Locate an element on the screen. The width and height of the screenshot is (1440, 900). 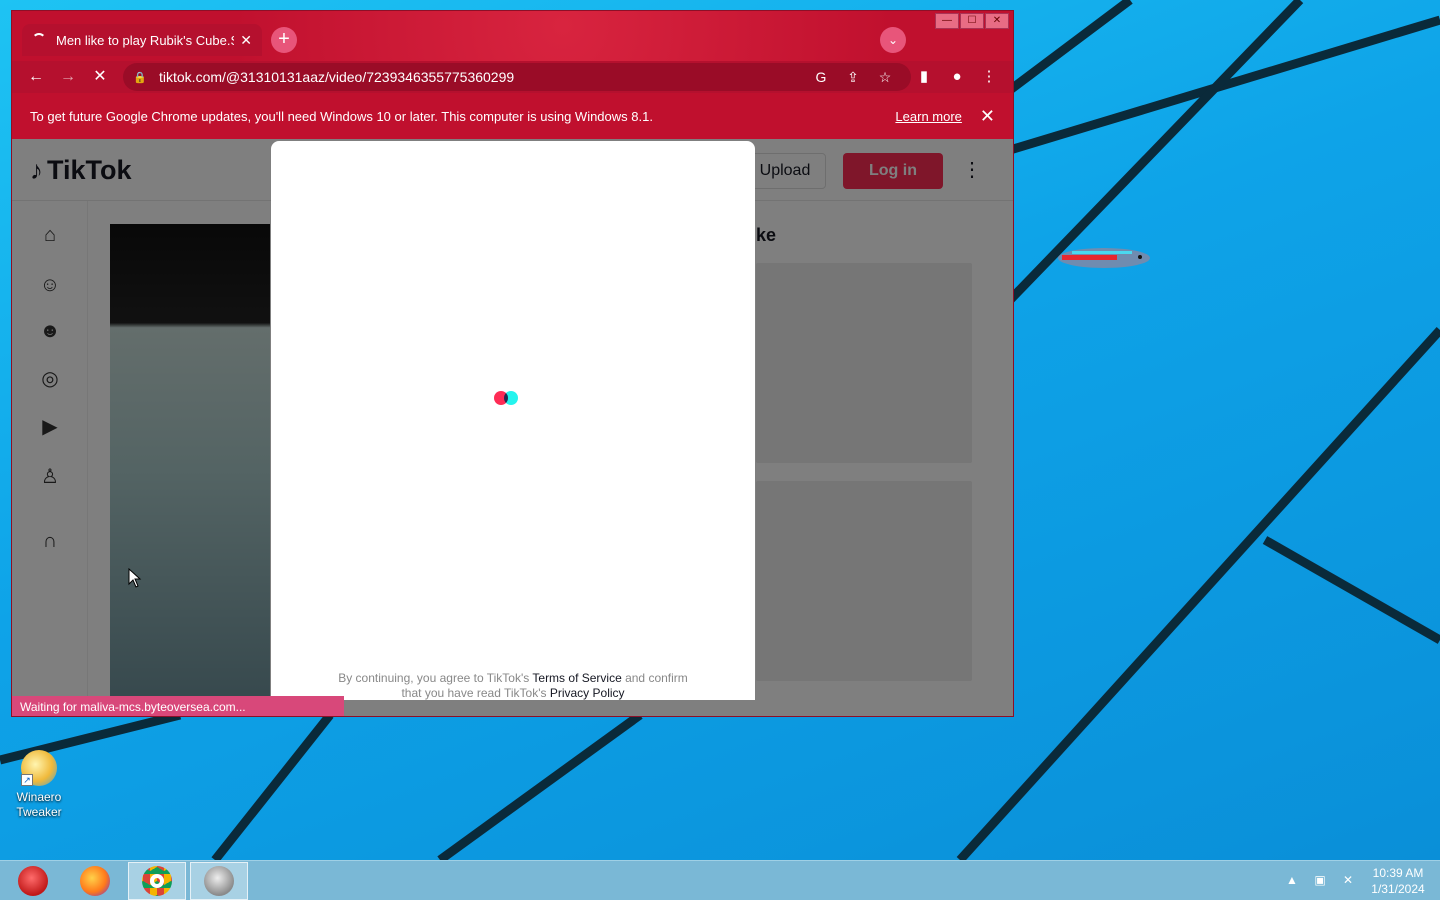
mouse-cursor-icon is located at coordinates (135, 578).